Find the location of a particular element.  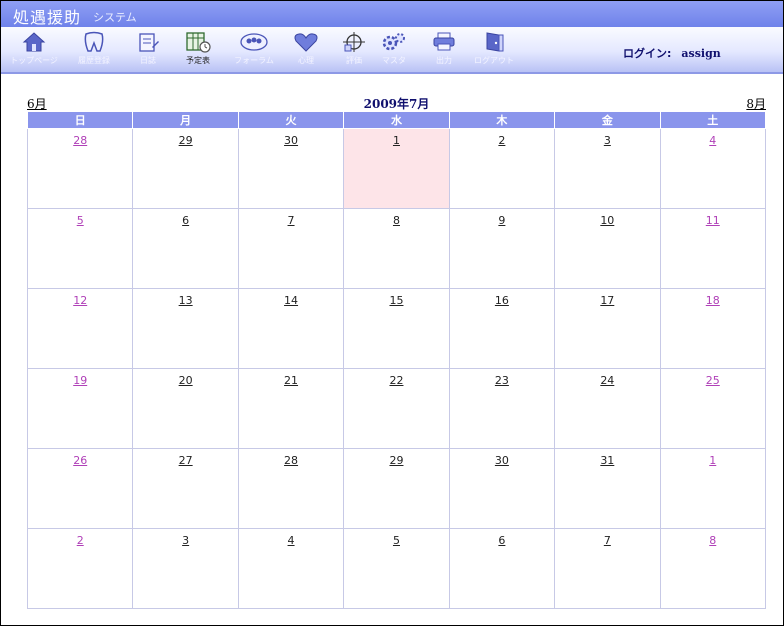

day-link: 17 is located at coordinates (607, 300).